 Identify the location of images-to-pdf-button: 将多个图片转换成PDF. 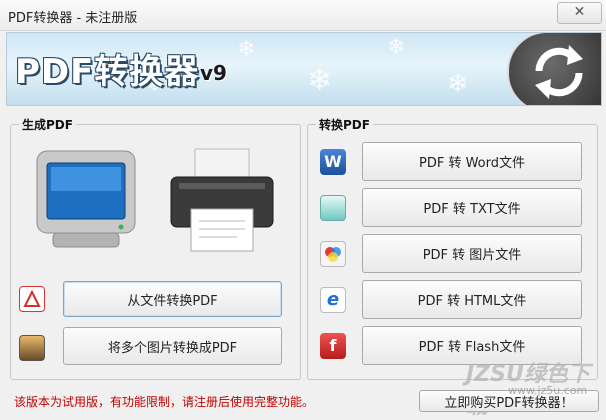
(172, 346).